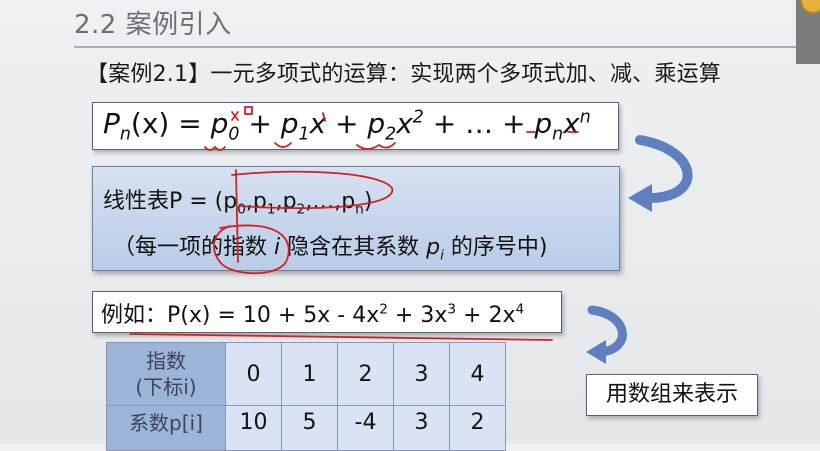 The height and width of the screenshot is (451, 820). What do you see at coordinates (365, 374) in the screenshot?
I see `exponent-cell: 2` at bounding box center [365, 374].